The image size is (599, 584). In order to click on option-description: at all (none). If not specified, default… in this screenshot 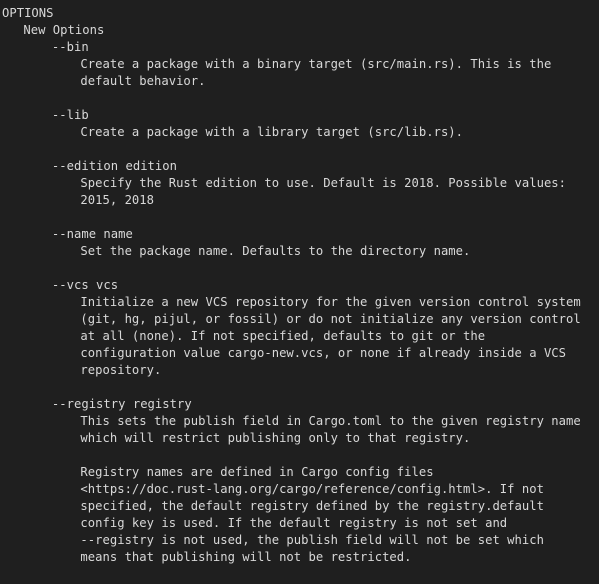, I will do `click(283, 336)`.